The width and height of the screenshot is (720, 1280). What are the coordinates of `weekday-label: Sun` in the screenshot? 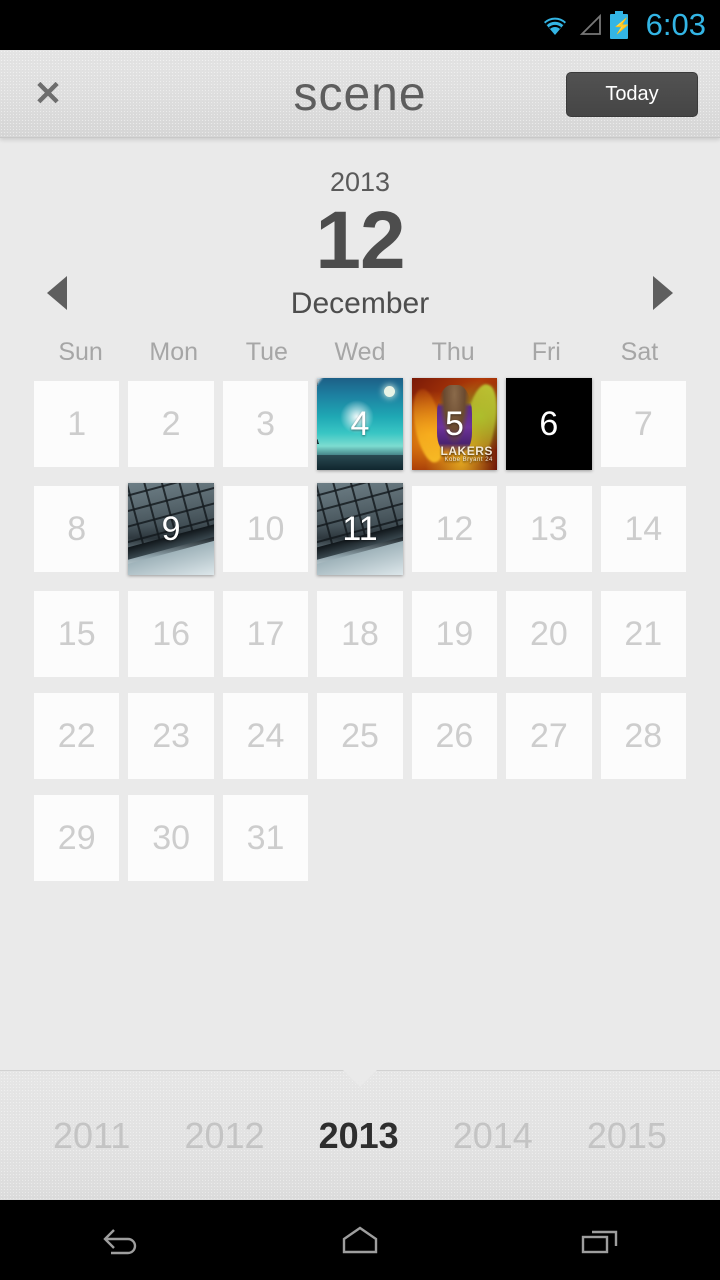 It's located at (80, 352).